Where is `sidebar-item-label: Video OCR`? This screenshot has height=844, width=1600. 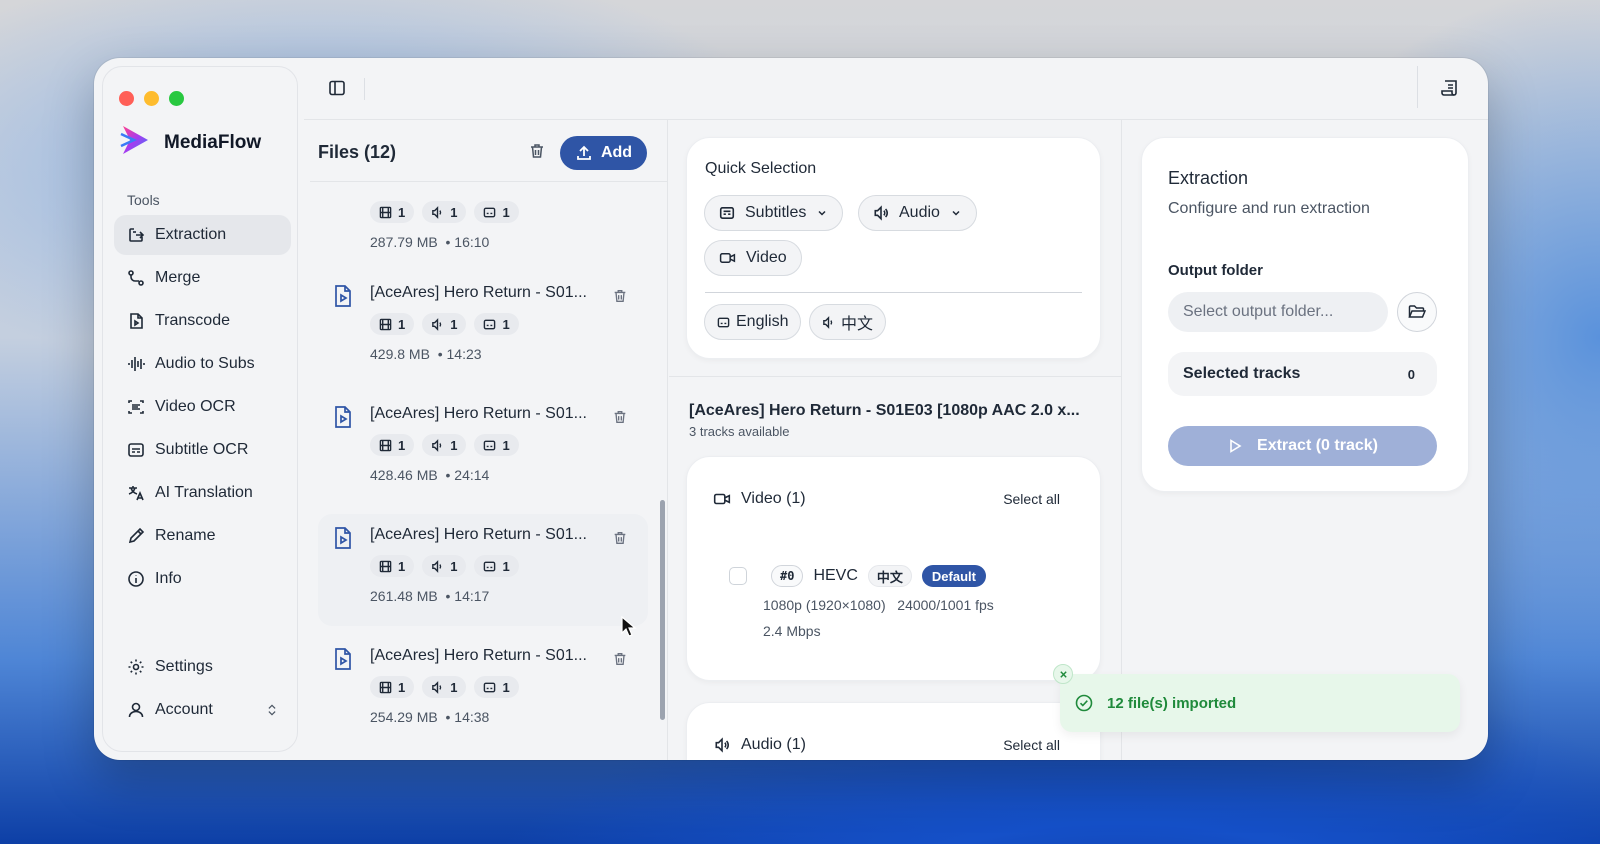 sidebar-item-label: Video OCR is located at coordinates (195, 406).